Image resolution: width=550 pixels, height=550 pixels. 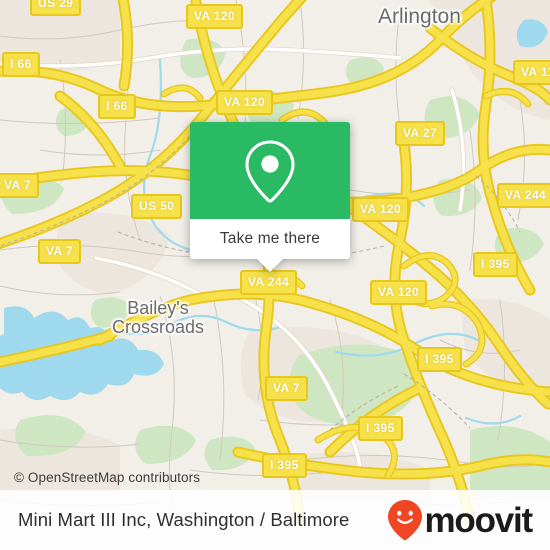 What do you see at coordinates (107, 477) in the screenshot?
I see `osm-attribution: © OpenStreetMap contributors` at bounding box center [107, 477].